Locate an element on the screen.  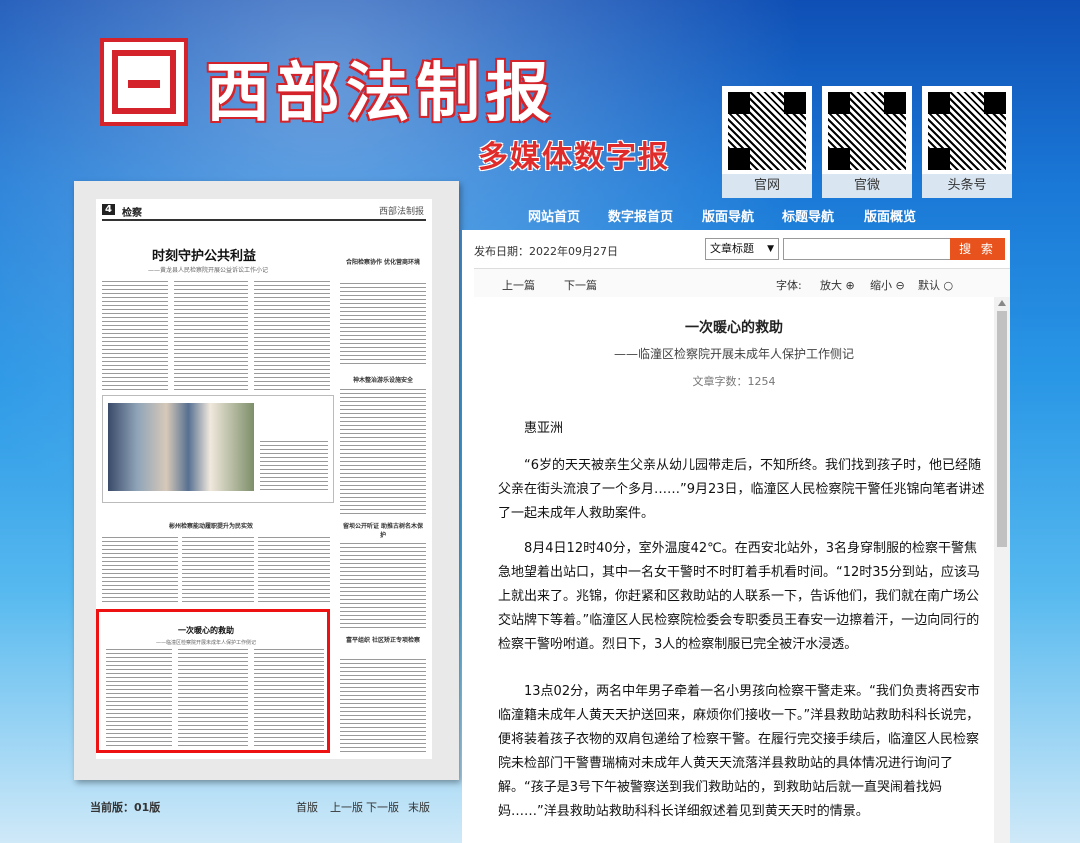
qr-official-site: 官网 is located at coordinates (767, 142).